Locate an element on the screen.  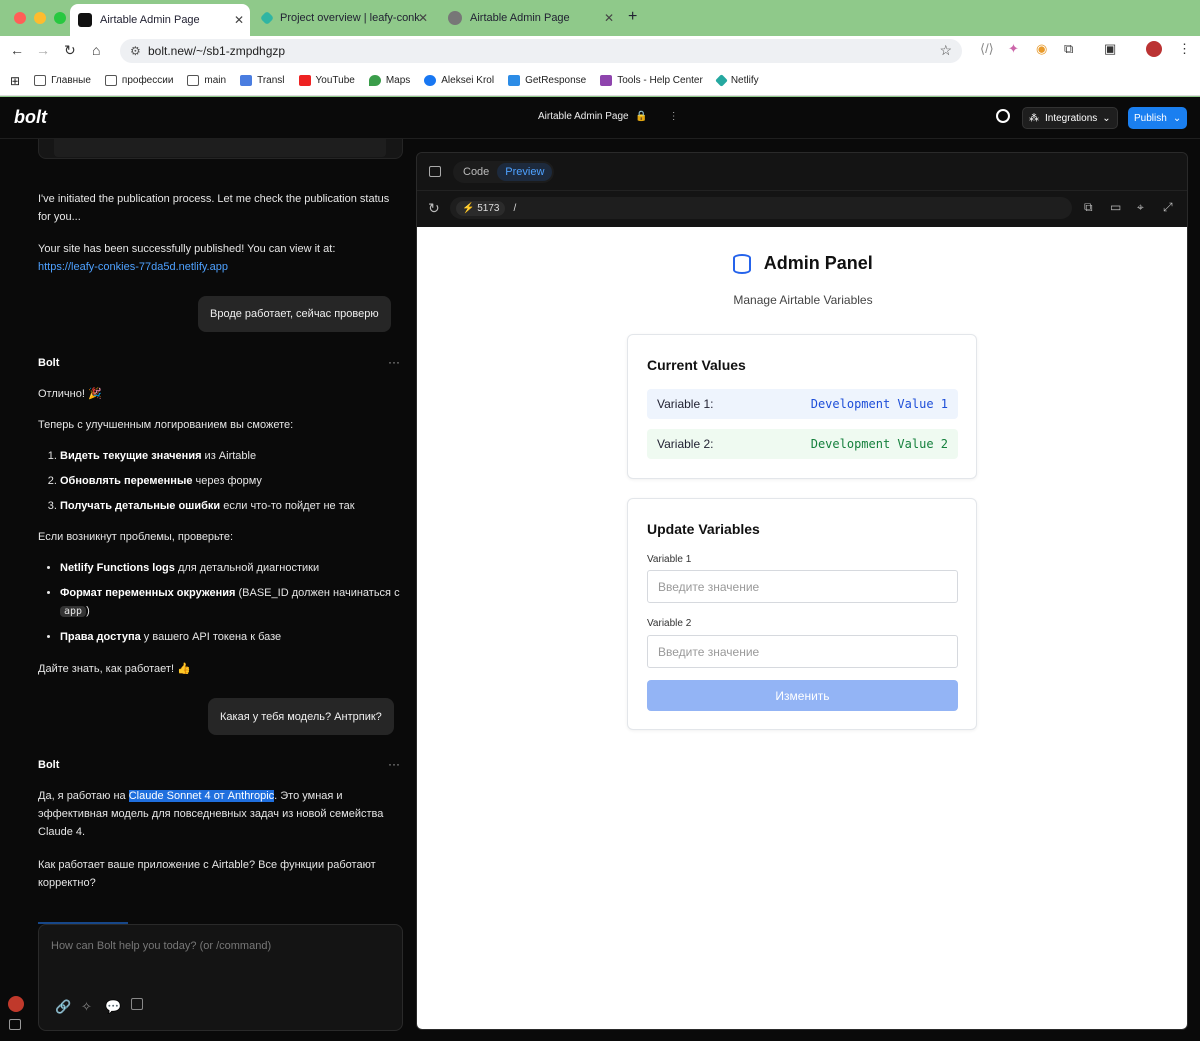
more-icon: ⋮ is located at coordinates (674, 116).